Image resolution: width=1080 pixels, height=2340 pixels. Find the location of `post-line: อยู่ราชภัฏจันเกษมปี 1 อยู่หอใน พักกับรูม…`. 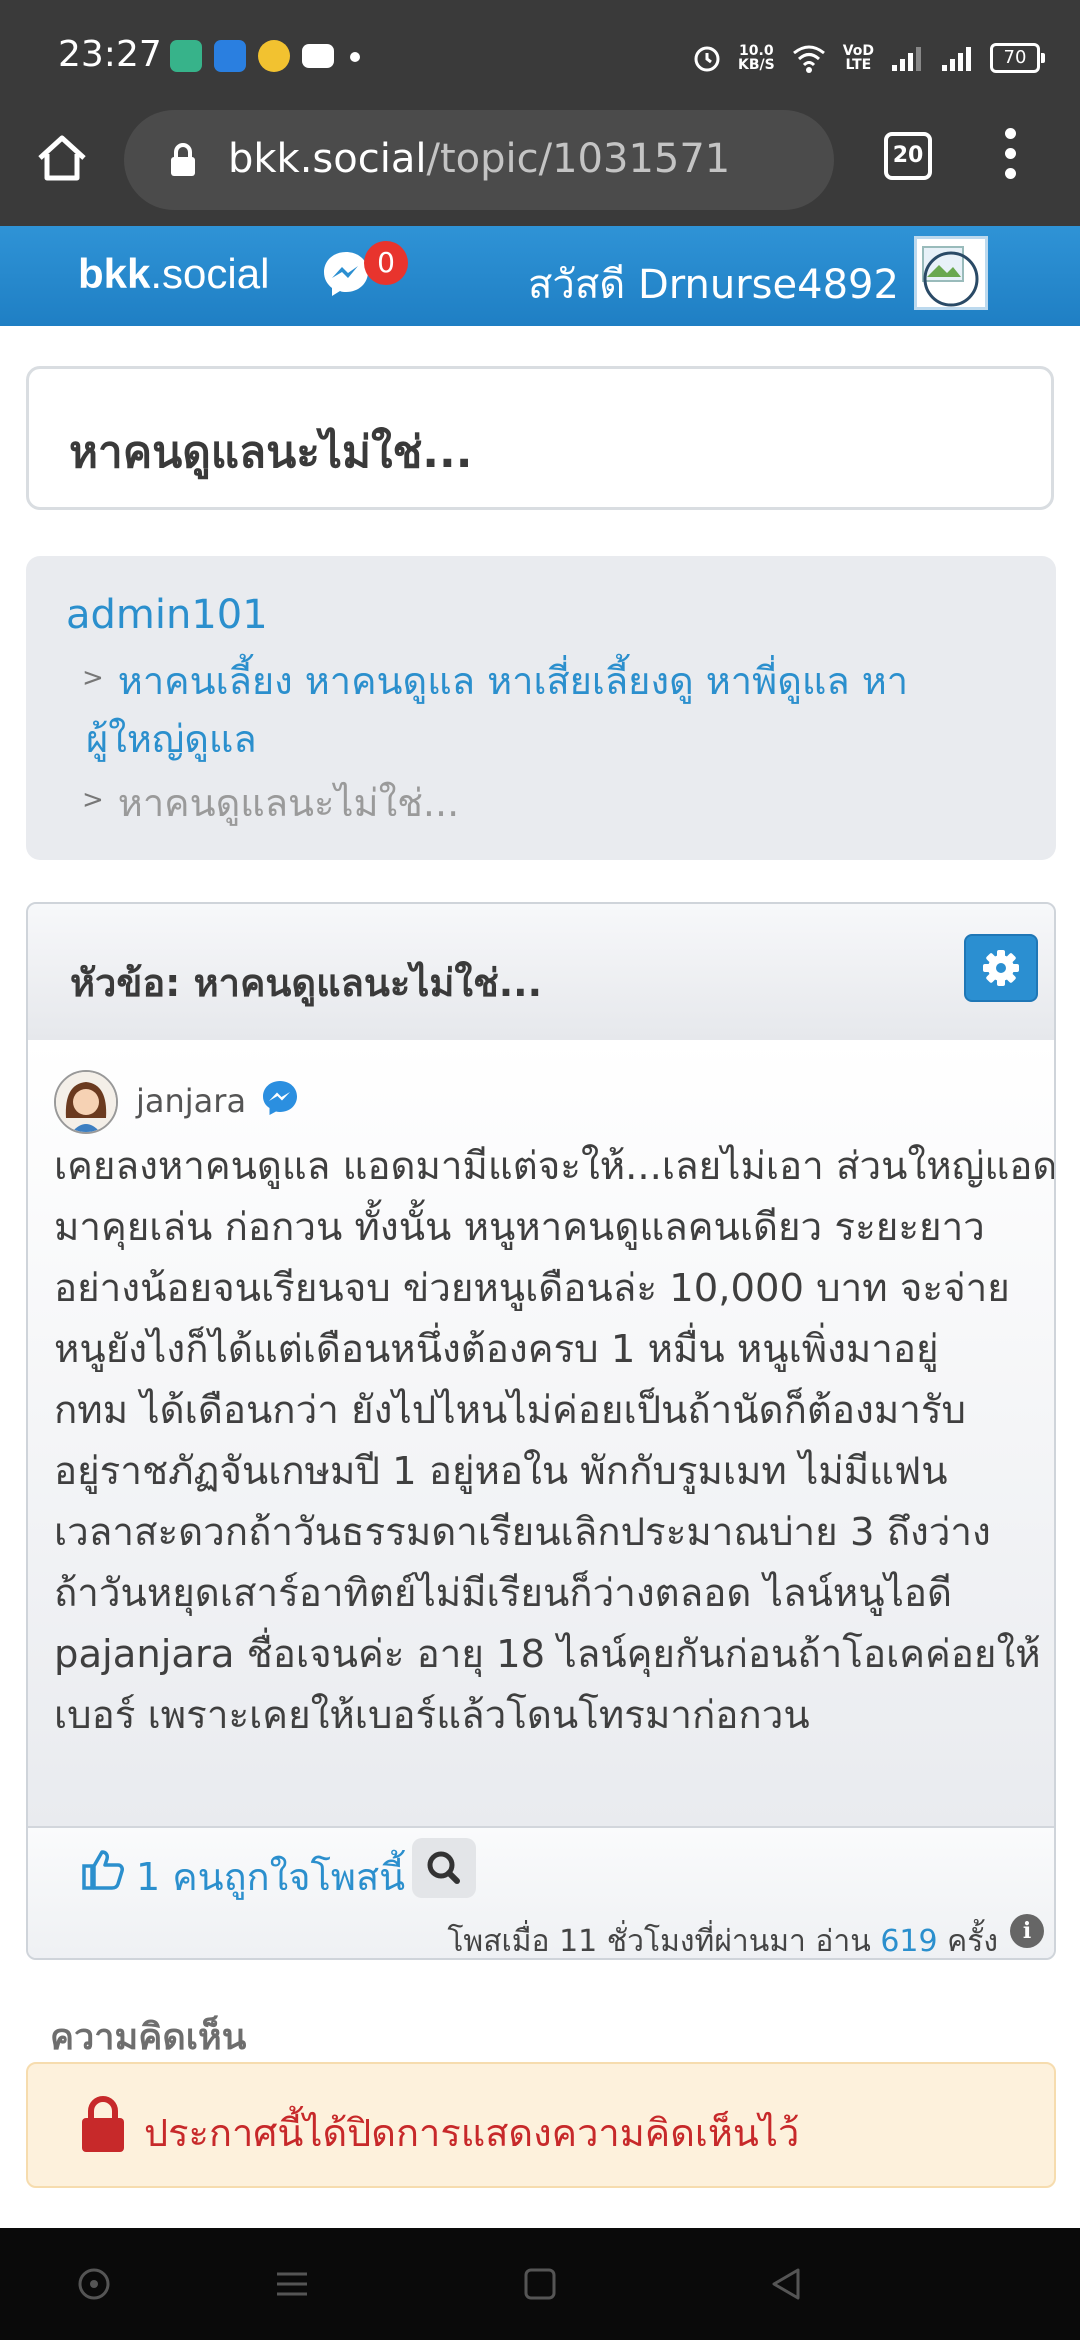

post-line: อยู่ราชภัฏจันเกษมปี 1 อยู่หอใน พักกับรูม… is located at coordinates (501, 1471).